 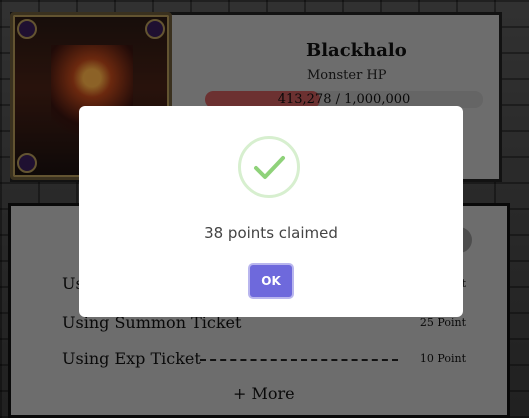 What do you see at coordinates (271, 281) in the screenshot?
I see `ok-button: OK` at bounding box center [271, 281].